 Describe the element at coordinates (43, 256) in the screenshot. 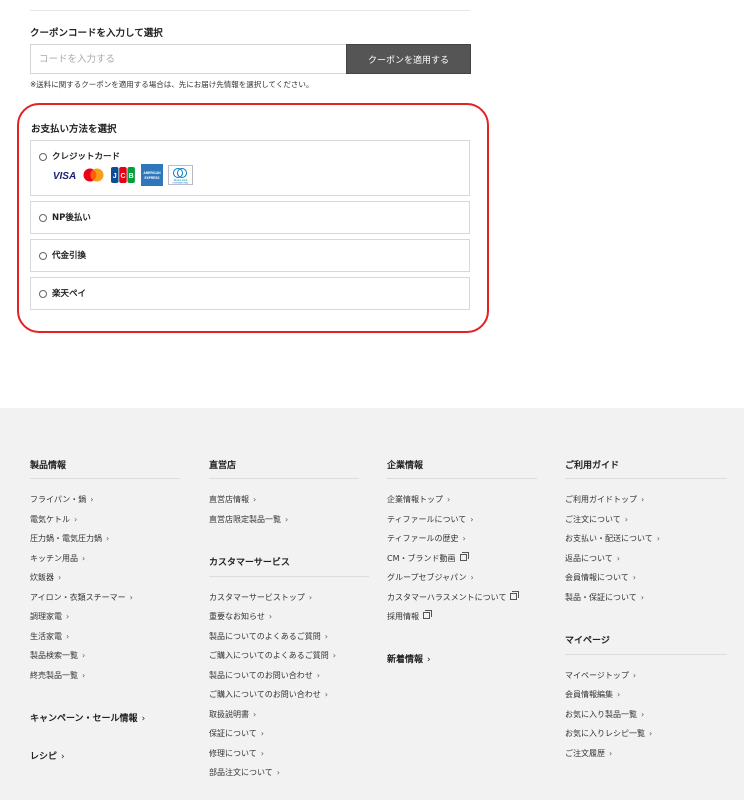

I see `cash-on-delivery-radio` at that location.